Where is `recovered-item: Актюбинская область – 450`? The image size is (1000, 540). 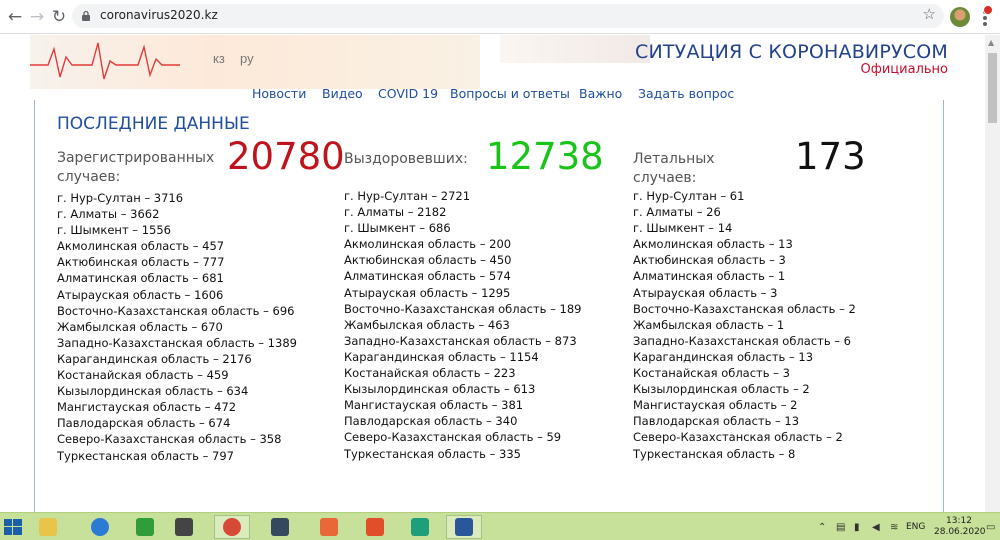
recovered-item: Актюбинская область – 450 is located at coordinates (428, 260).